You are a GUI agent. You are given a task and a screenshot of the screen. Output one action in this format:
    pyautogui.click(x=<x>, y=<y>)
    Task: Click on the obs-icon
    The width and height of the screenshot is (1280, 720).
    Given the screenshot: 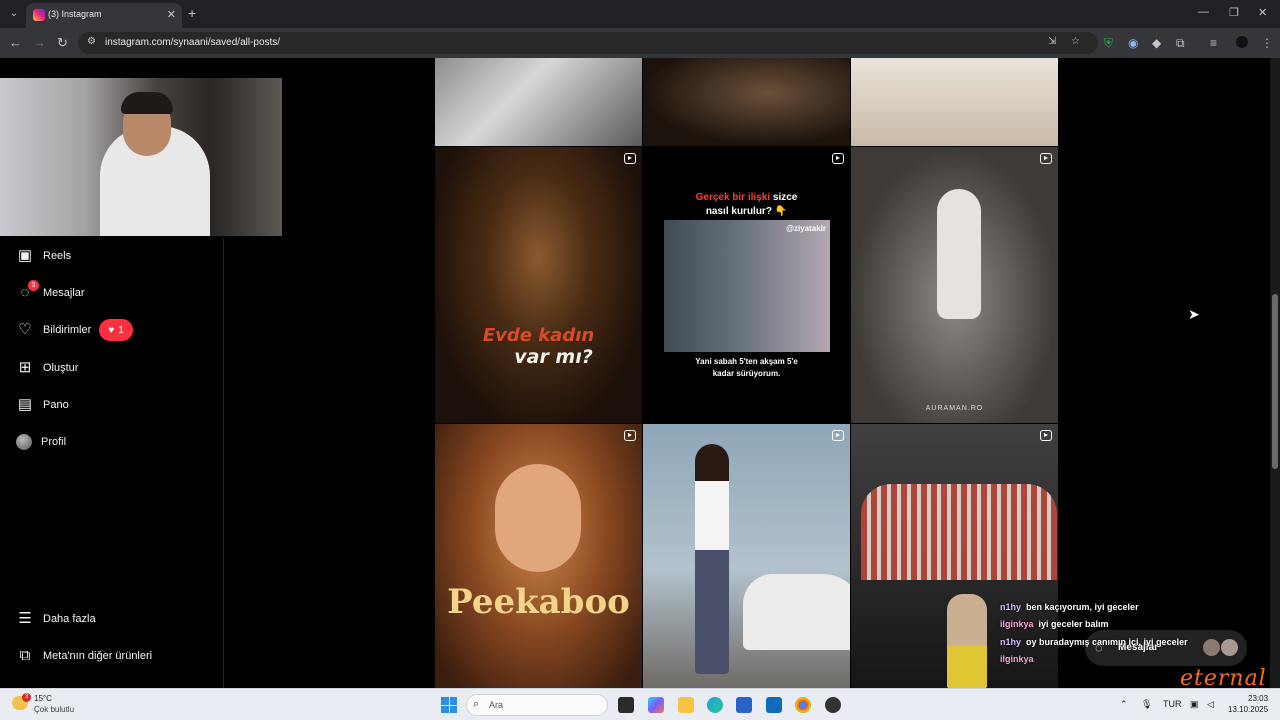 What is the action you would take?
    pyautogui.click(x=833, y=705)
    